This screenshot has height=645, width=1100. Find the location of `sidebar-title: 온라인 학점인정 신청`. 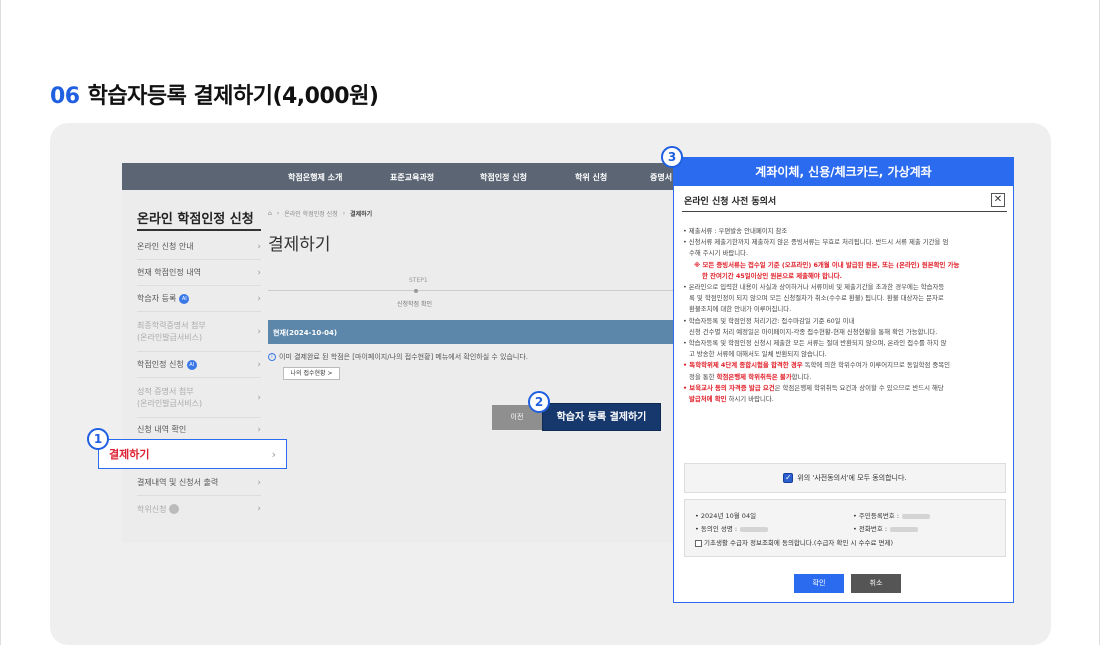

sidebar-title: 온라인 학점인정 신청 is located at coordinates (195, 219).